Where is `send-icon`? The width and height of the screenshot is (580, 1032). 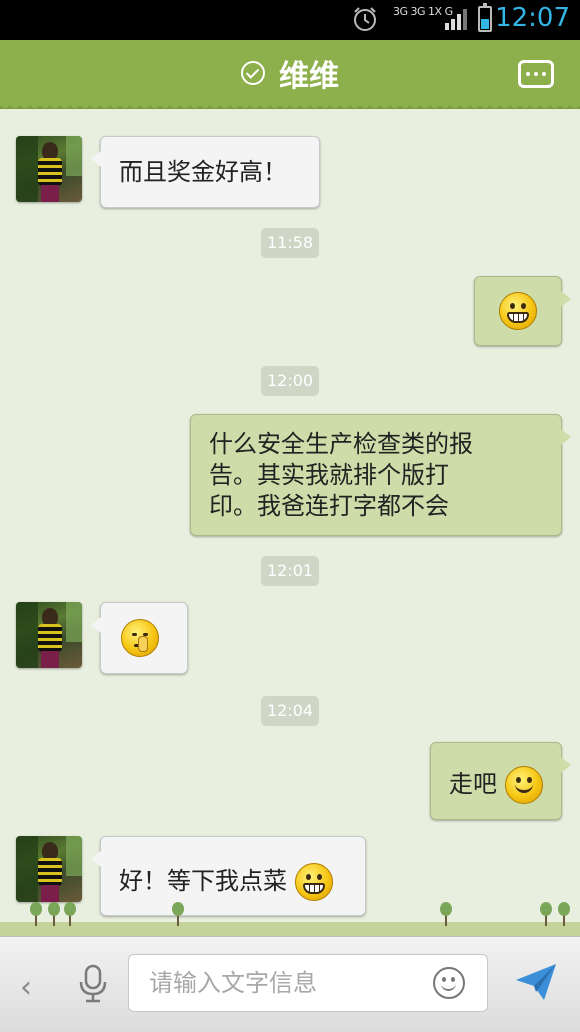
send-icon is located at coordinates (536, 982).